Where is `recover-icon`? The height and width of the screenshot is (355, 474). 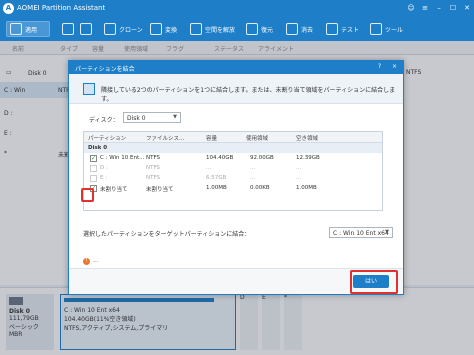 recover-icon is located at coordinates (252, 29).